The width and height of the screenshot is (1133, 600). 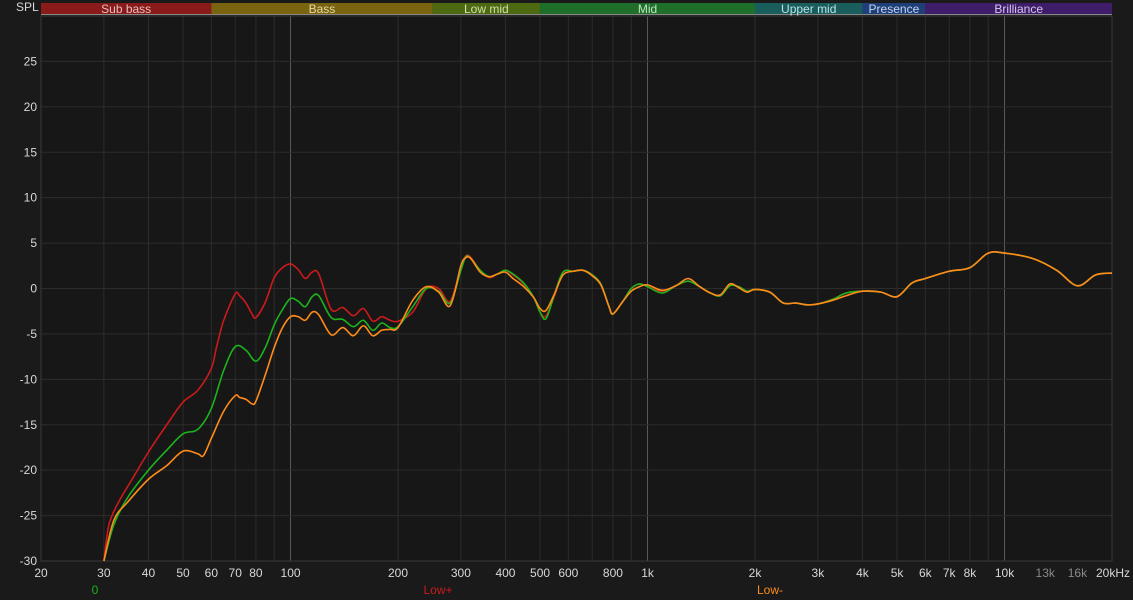 What do you see at coordinates (398, 573) in the screenshot?
I see `x-tick-label: 200` at bounding box center [398, 573].